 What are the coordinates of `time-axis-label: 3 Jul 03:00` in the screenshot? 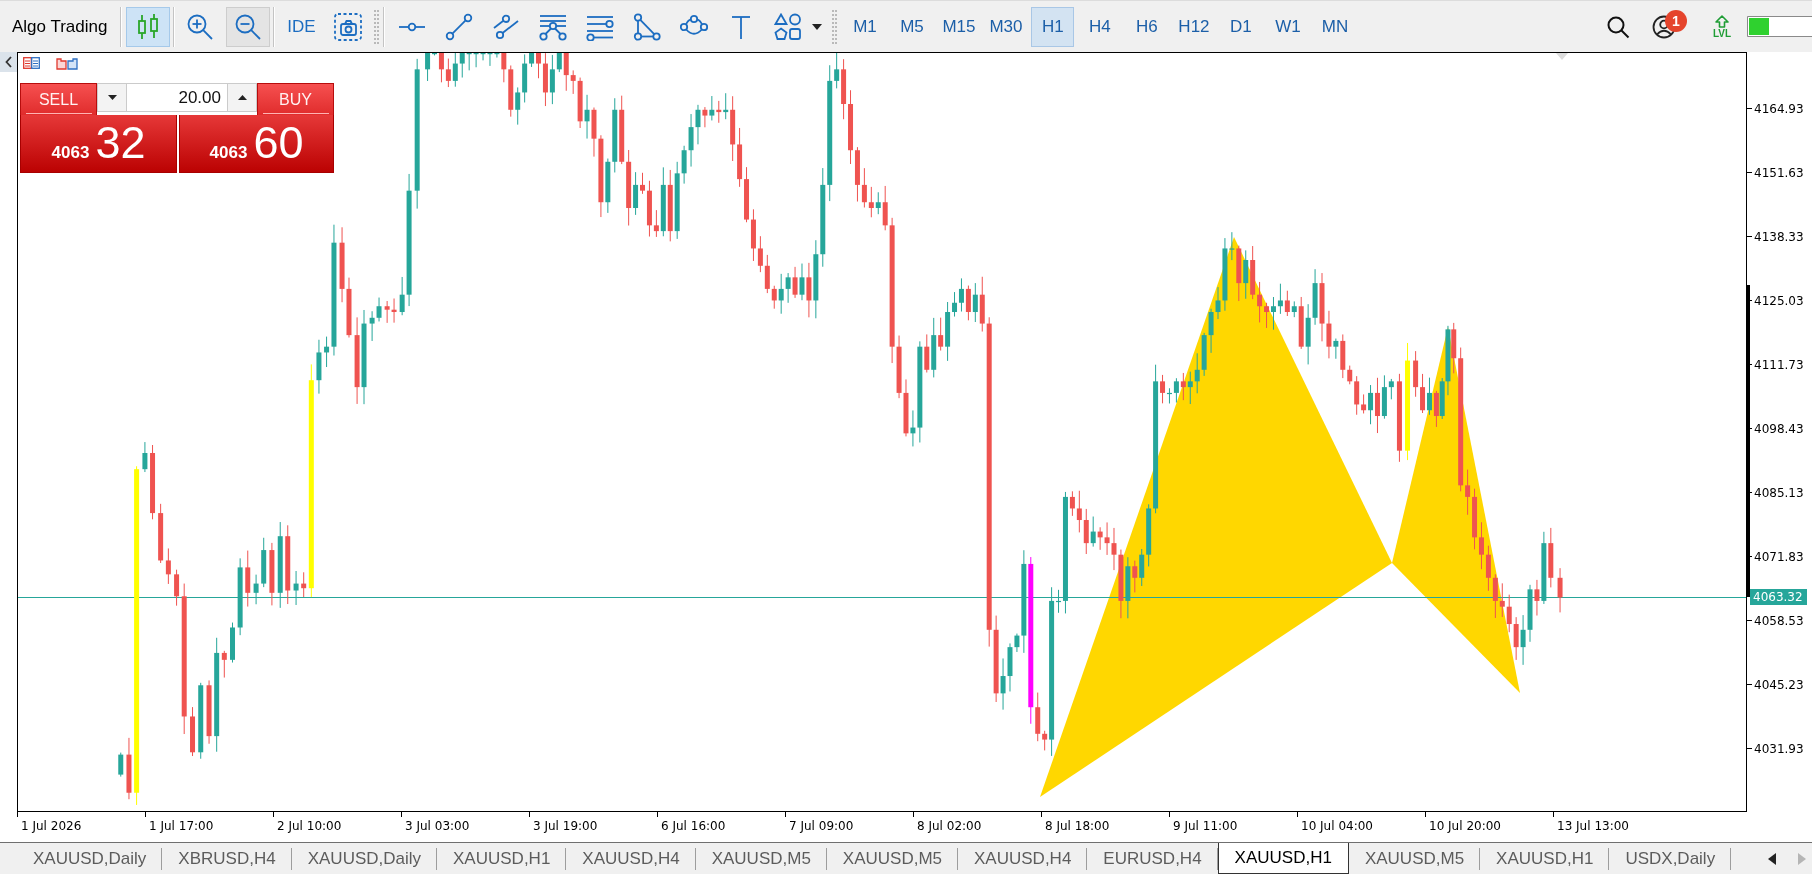 It's located at (435, 822).